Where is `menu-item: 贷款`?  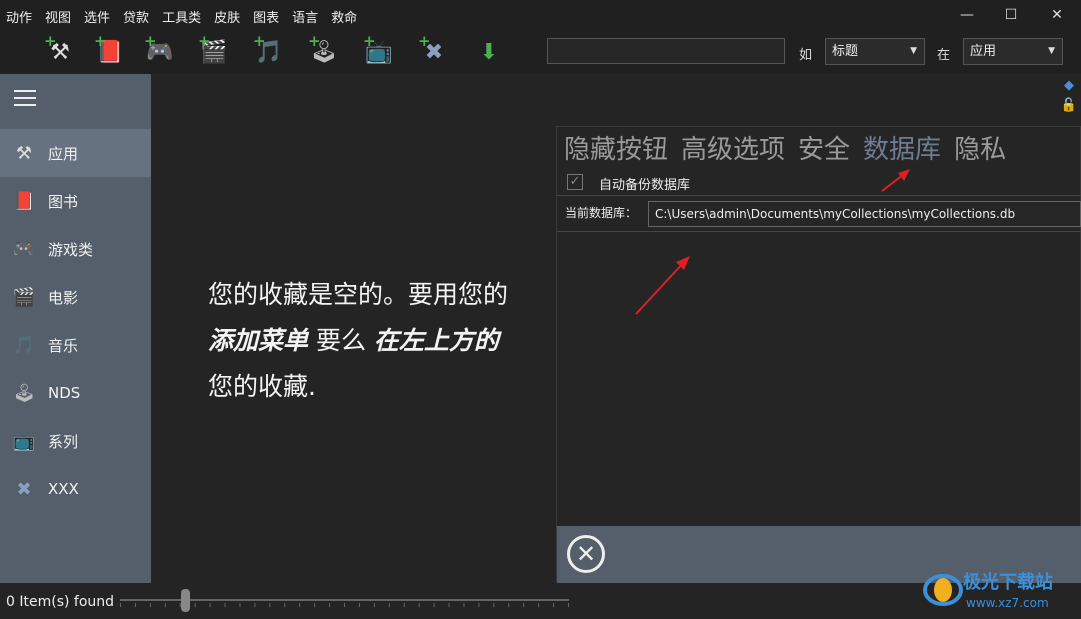
menu-item: 贷款 is located at coordinates (136, 16).